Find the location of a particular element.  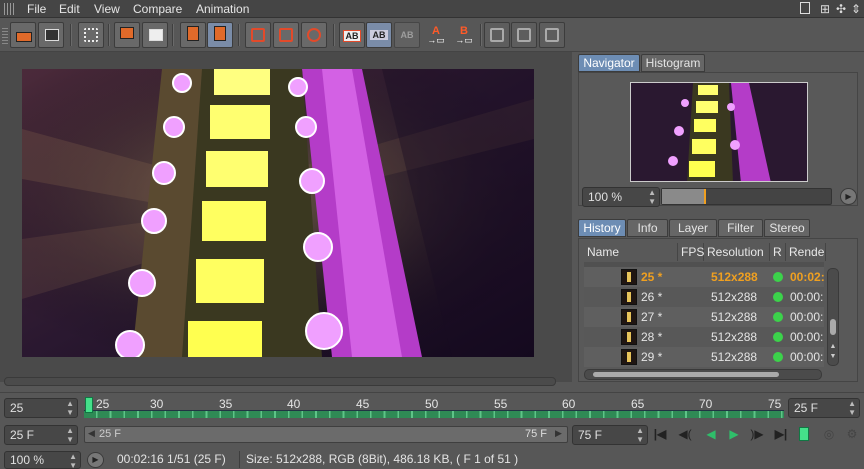

ab-swap-button: AB is located at coordinates (407, 35).